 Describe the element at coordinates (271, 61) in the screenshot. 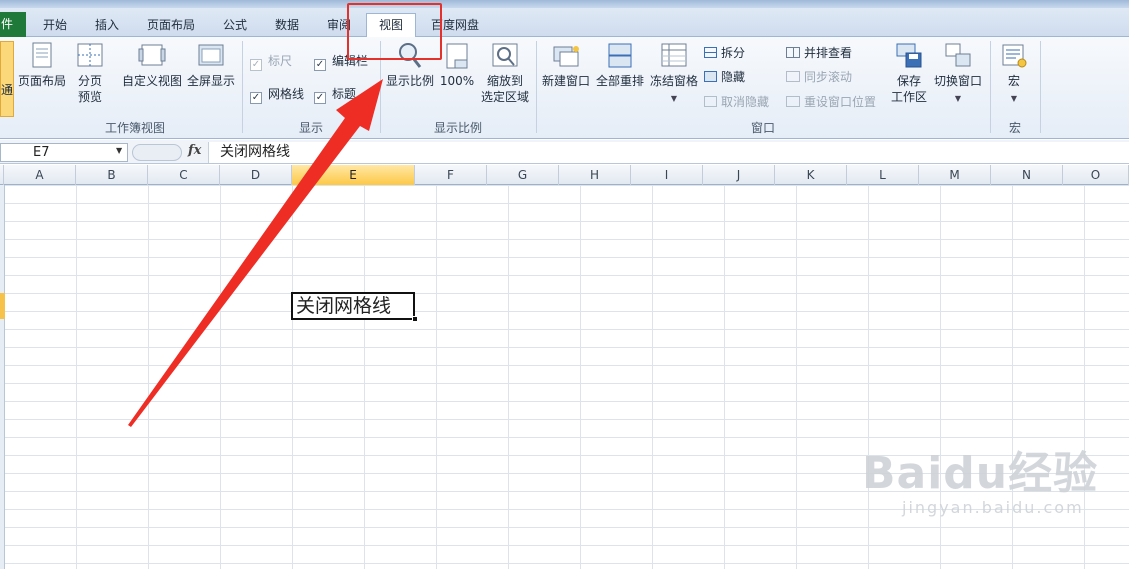

I see `ruler-checkbox: ✓ 标尺` at that location.